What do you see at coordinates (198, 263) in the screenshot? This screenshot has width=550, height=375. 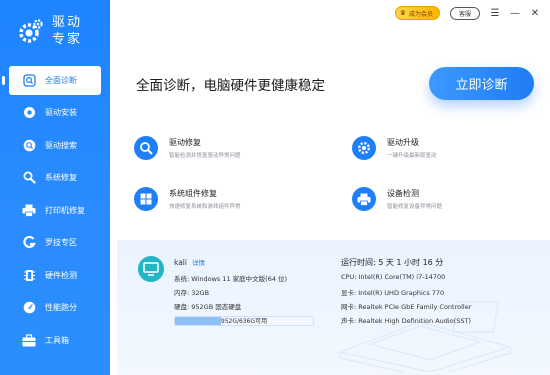 I see `details-link: 详情` at bounding box center [198, 263].